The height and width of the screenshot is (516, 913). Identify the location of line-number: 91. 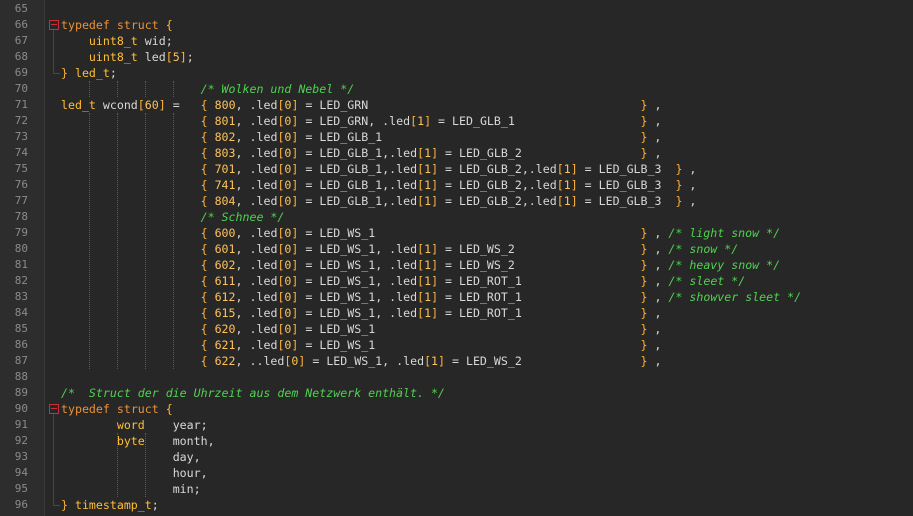
(21, 424).